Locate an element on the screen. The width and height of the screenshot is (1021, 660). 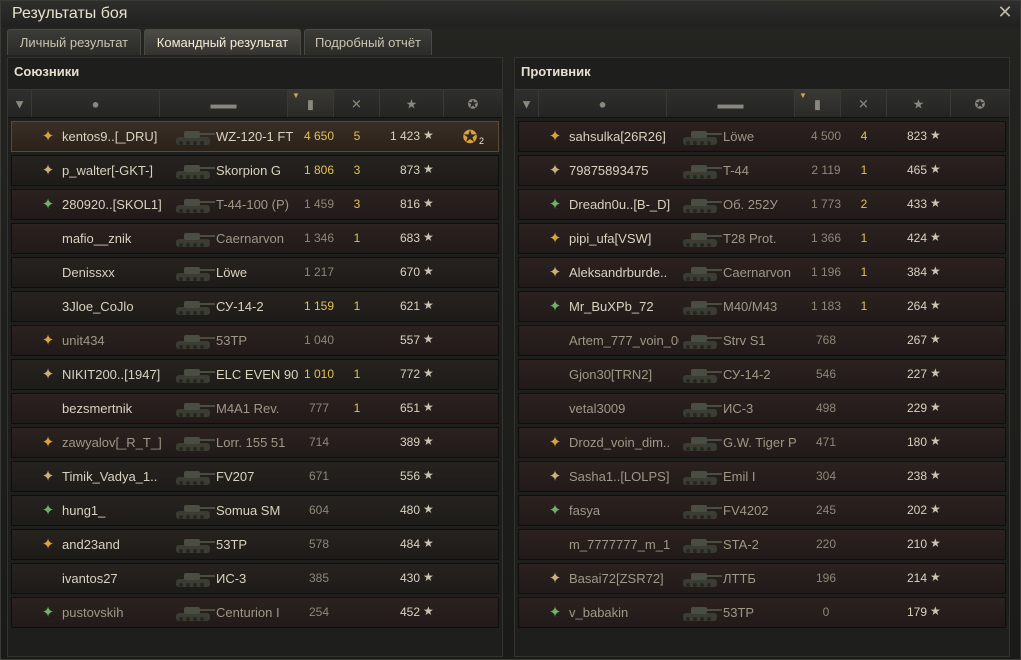
player-row: ✦ p_walter[-GKT-] Skorpion G 1 806 3 873 ★ is located at coordinates (255, 170).